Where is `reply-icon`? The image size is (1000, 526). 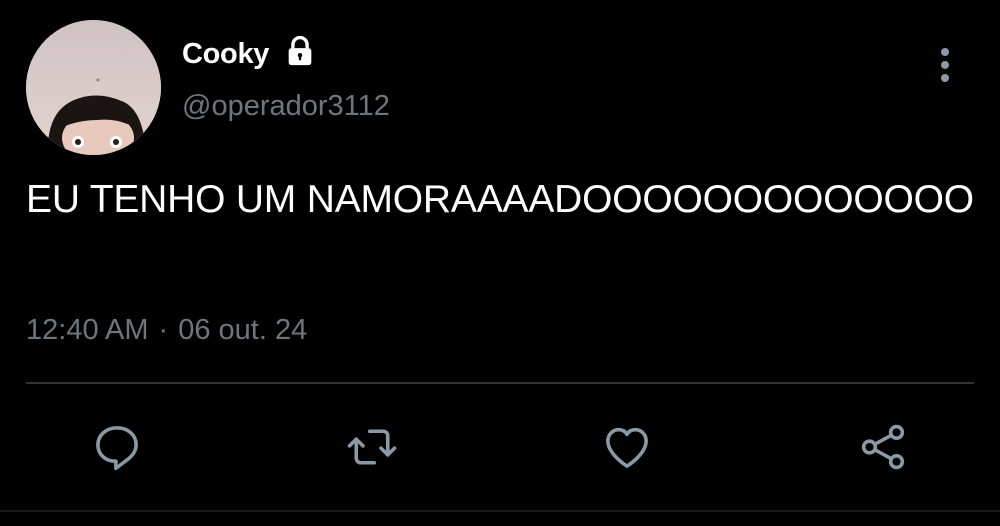 reply-icon is located at coordinates (117, 448).